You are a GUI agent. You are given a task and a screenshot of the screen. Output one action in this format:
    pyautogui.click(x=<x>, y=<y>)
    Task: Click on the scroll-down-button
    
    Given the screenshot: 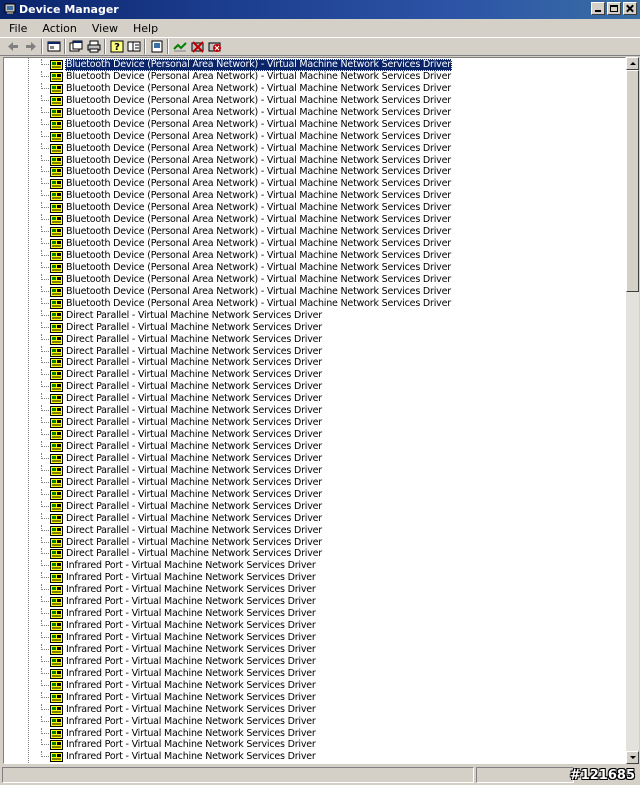 What is the action you would take?
    pyautogui.click(x=632, y=757)
    